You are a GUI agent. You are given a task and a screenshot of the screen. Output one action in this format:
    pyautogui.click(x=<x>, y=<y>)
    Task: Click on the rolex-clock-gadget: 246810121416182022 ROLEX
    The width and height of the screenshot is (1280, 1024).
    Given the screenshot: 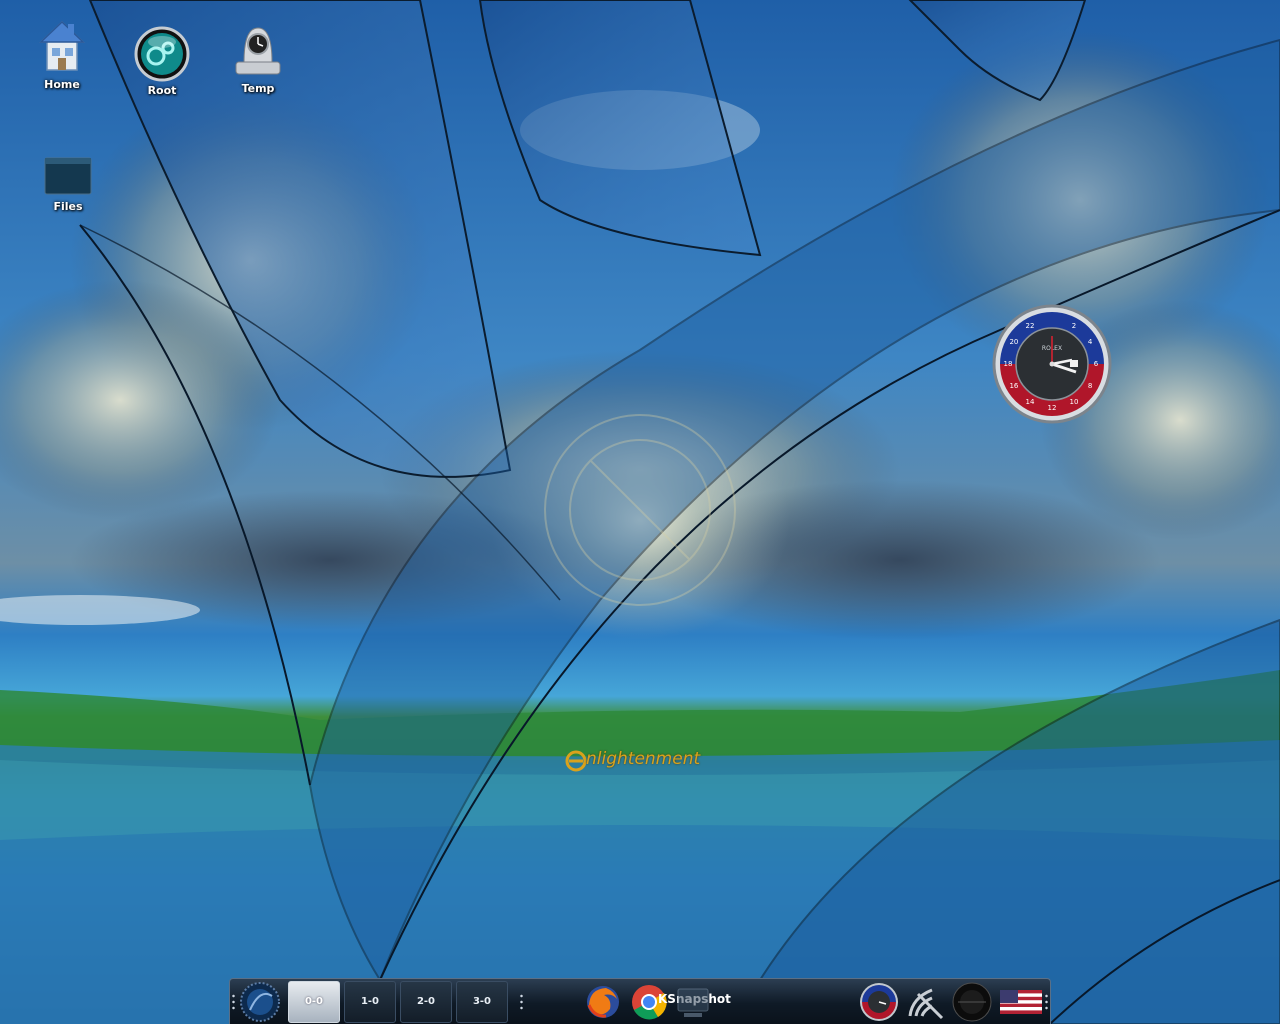 What is the action you would take?
    pyautogui.click(x=1052, y=364)
    